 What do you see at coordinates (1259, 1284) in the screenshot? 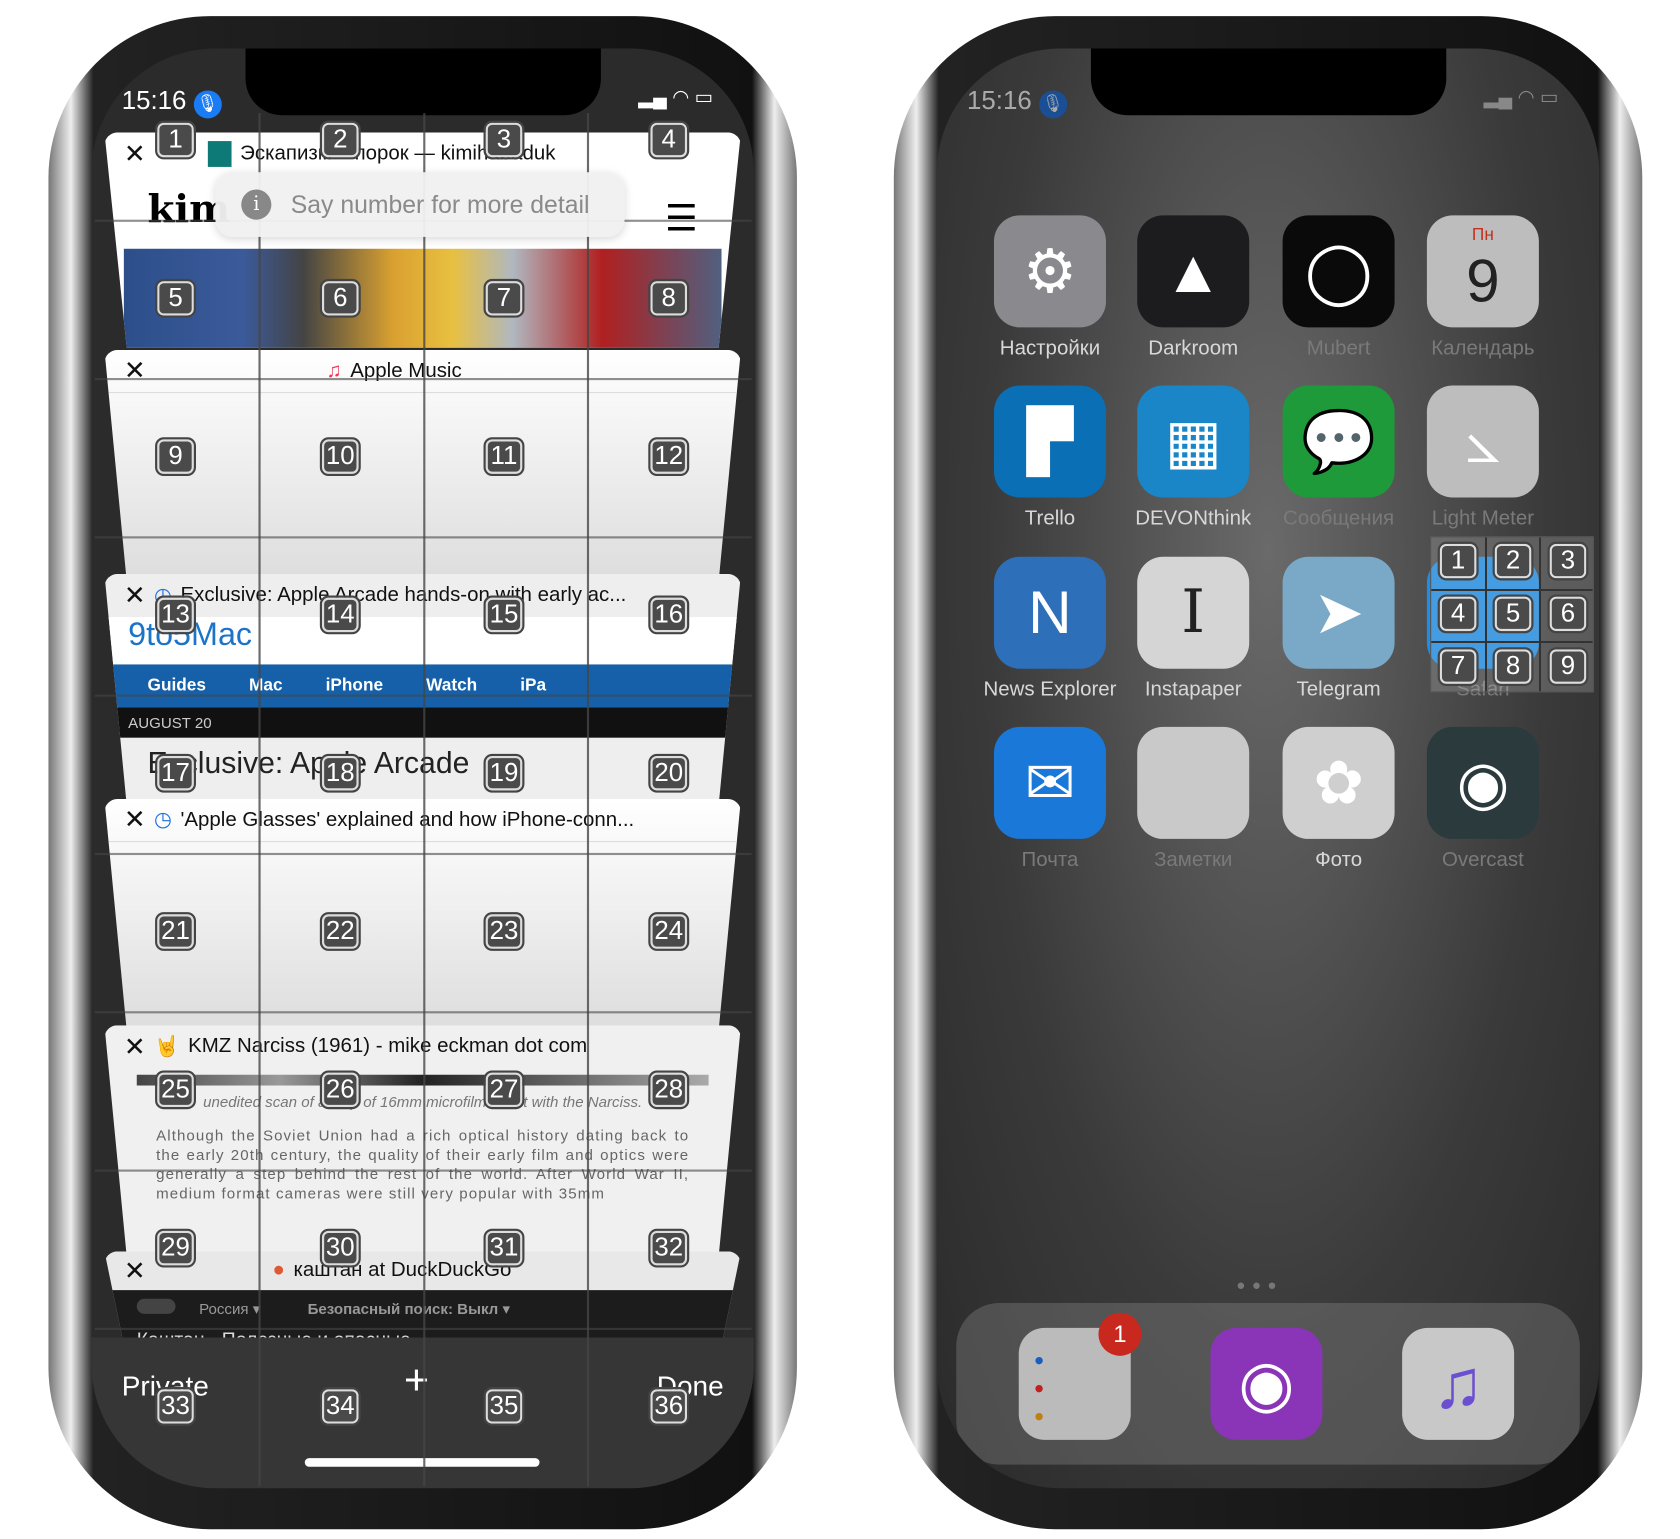
I see `page-dots: ●●●` at bounding box center [1259, 1284].